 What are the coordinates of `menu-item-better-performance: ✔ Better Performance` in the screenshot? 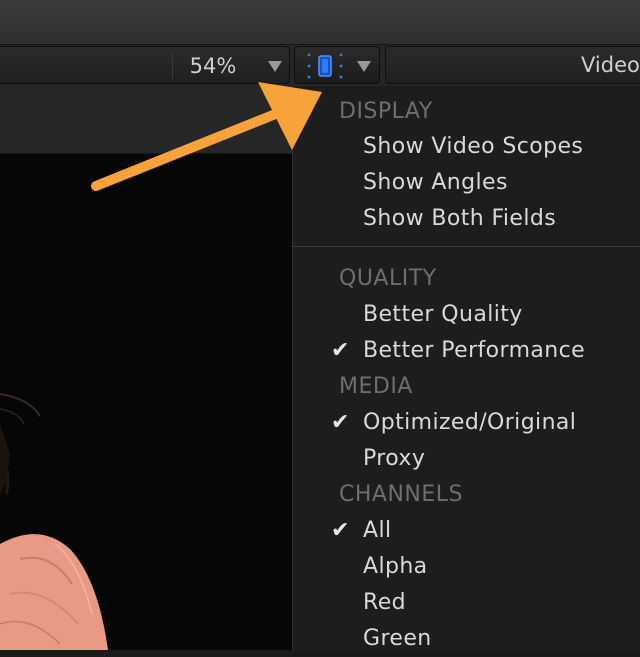 It's located at (466, 351).